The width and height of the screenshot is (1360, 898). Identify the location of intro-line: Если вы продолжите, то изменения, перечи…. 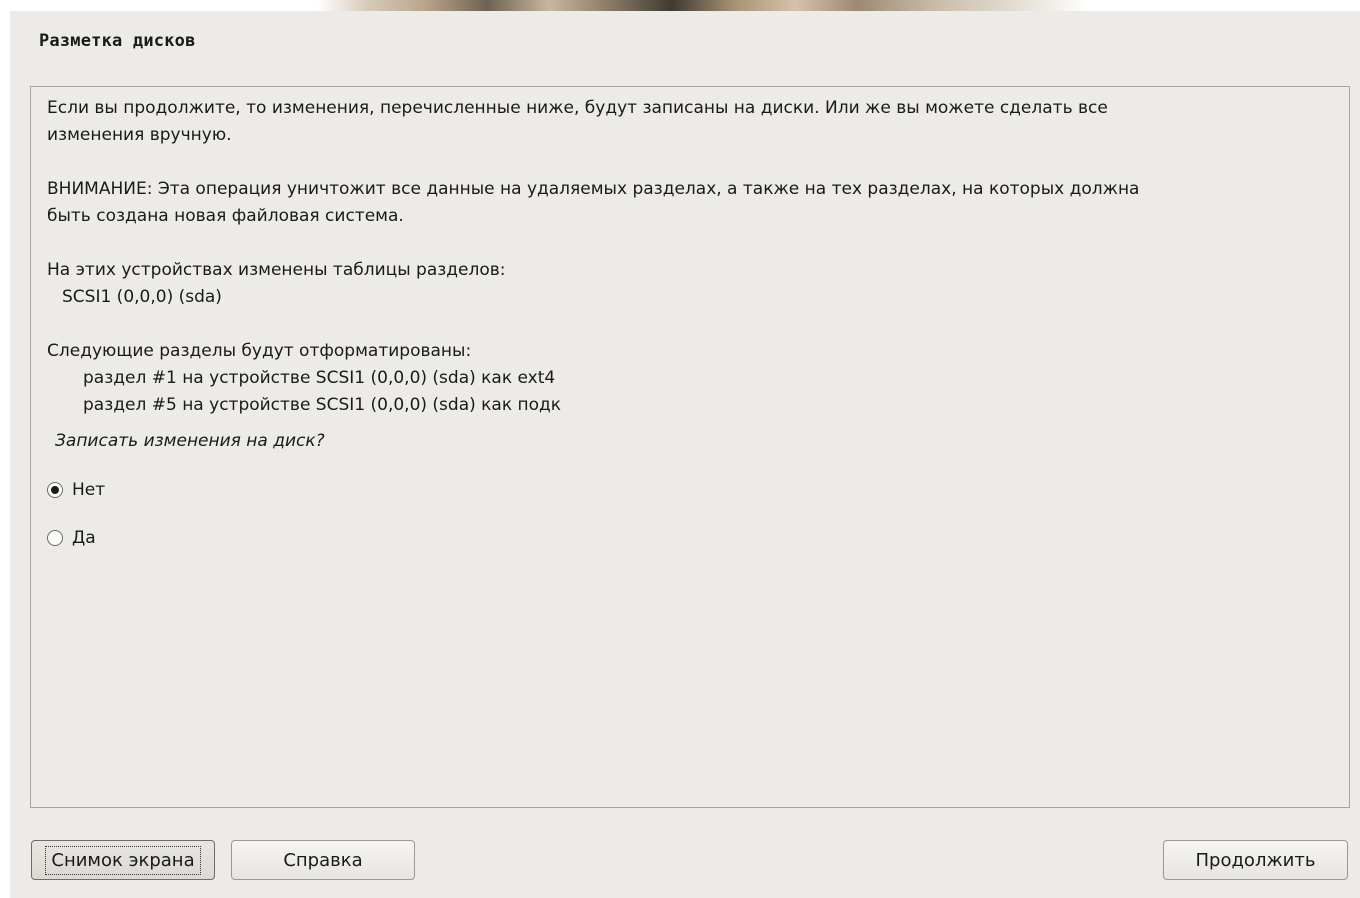
(577, 108).